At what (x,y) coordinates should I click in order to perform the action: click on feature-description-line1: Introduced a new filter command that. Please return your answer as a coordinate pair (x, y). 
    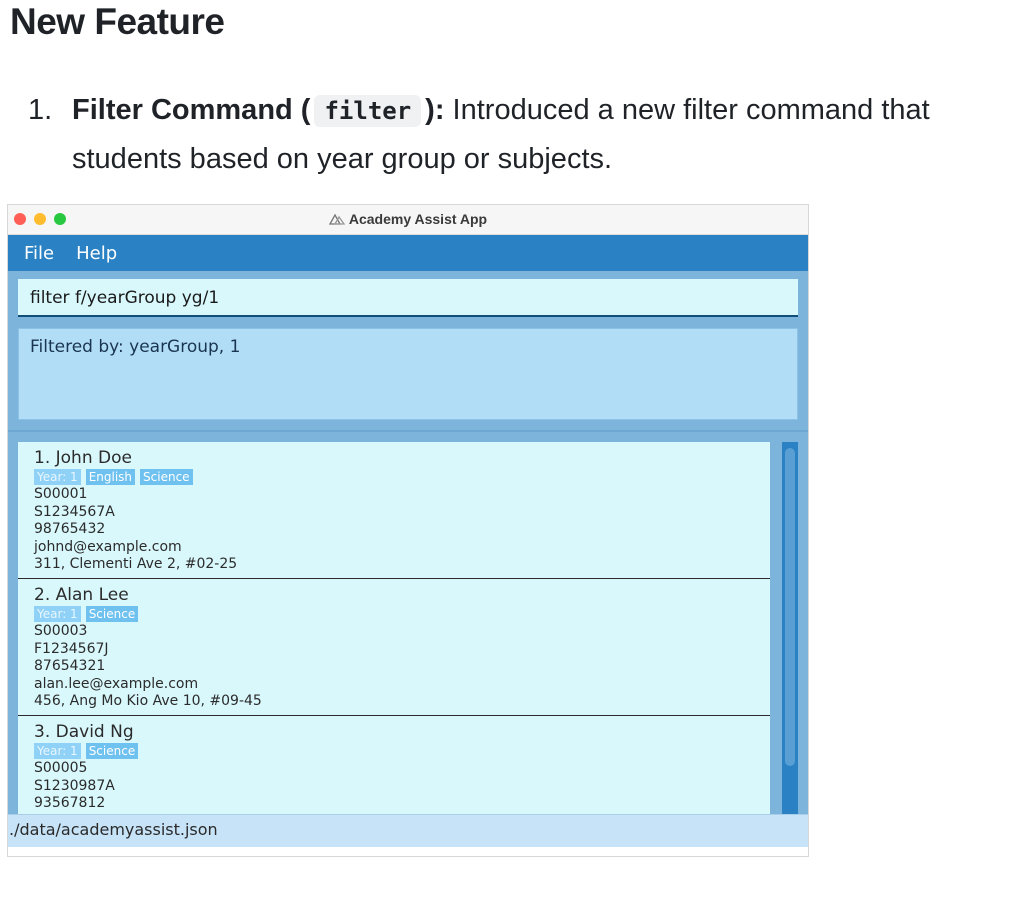
    Looking at the image, I should click on (687, 110).